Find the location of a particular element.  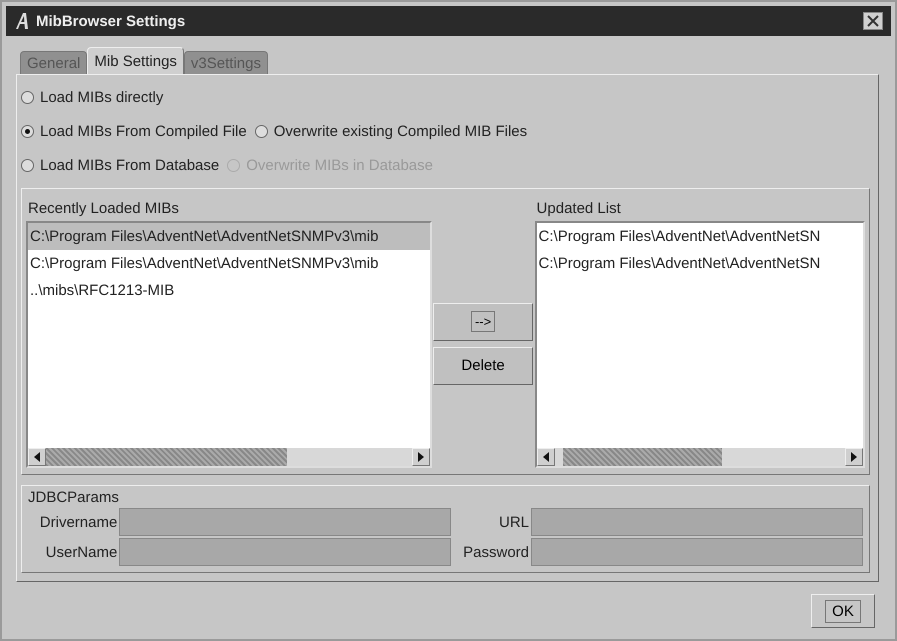

app-logo-icon is located at coordinates (22, 21).